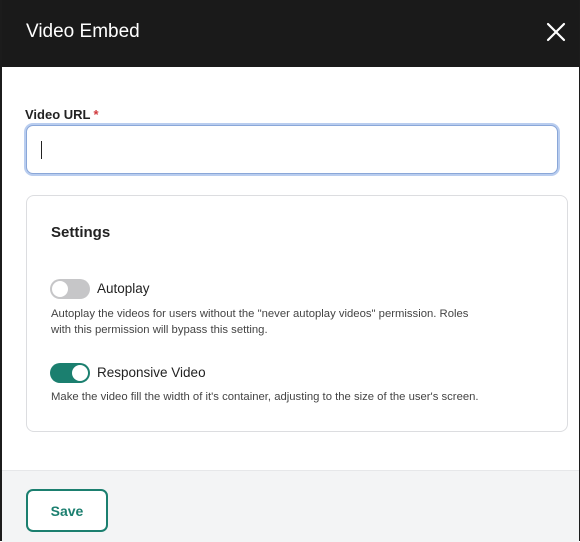 The image size is (580, 542). What do you see at coordinates (290, 506) in the screenshot?
I see `dialog-footer: Save` at bounding box center [290, 506].